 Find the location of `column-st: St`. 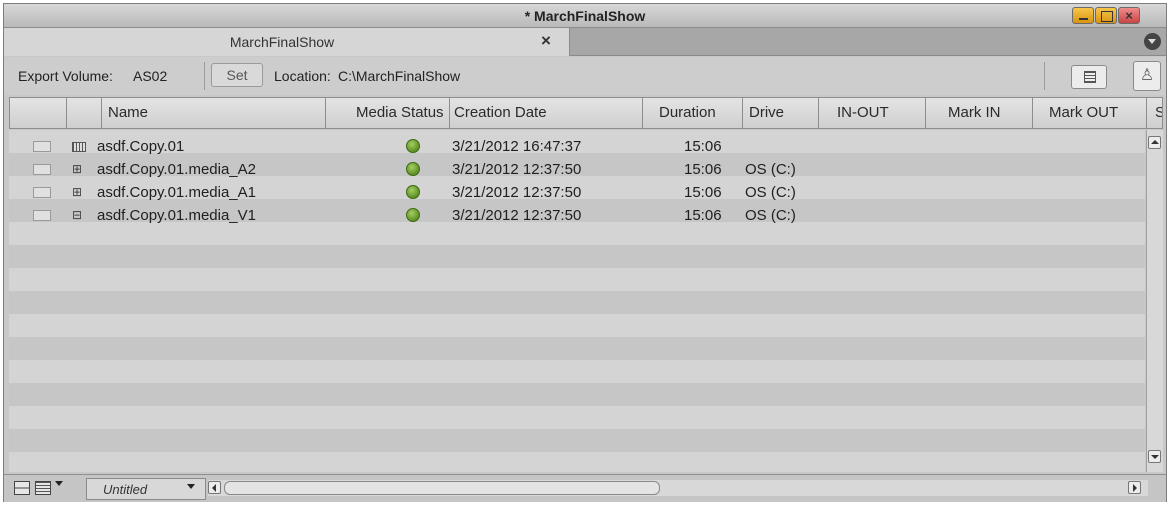

column-st: St is located at coordinates (1154, 113).